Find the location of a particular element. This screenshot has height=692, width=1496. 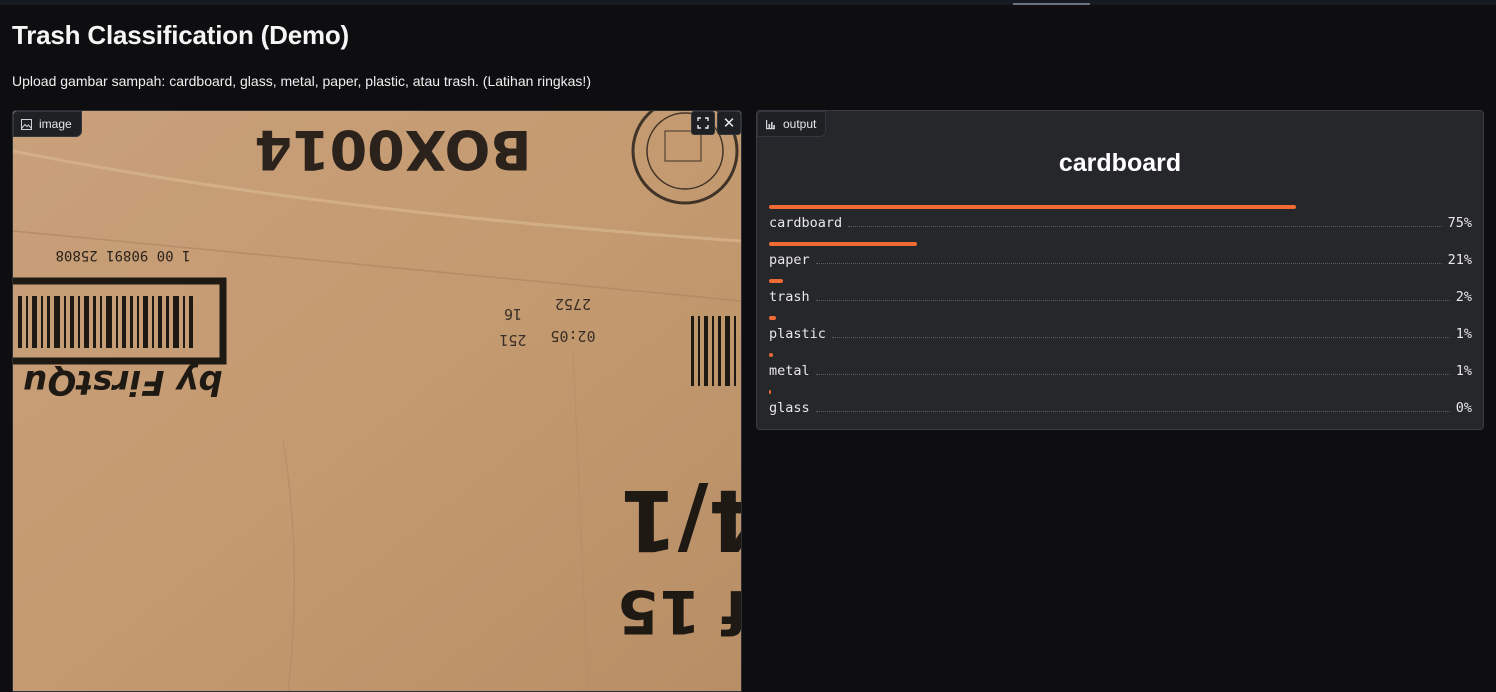

confidence-text: paper 21% is located at coordinates (1120, 260).